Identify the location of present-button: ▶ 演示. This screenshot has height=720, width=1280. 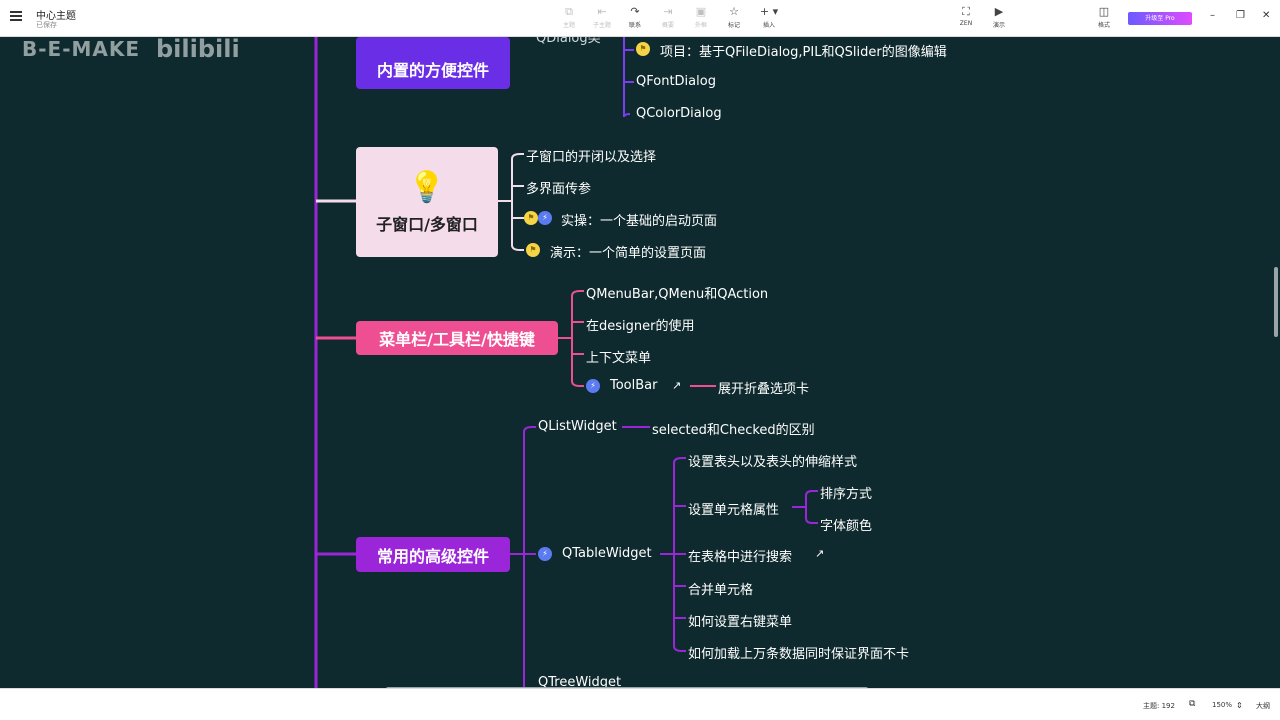
(999, 17).